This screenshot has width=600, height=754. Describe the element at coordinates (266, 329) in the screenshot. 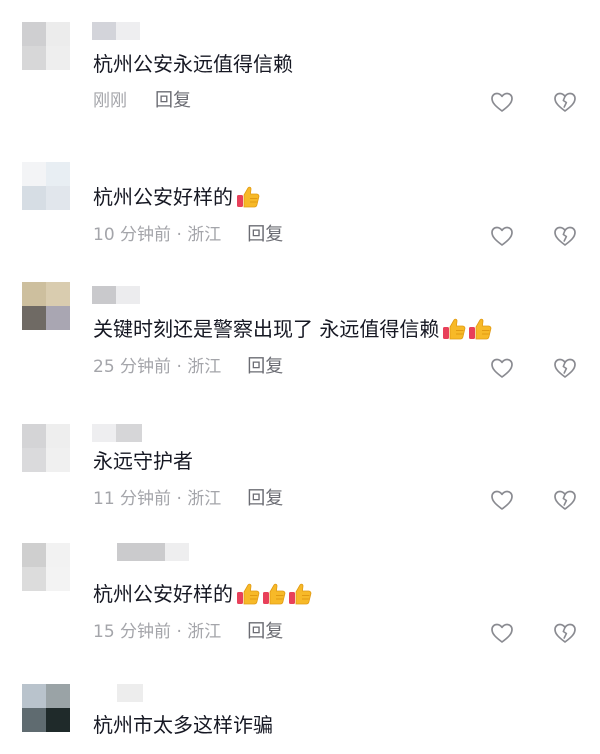

I see `comment-text-content: 关键时刻还是警察出现了 永远值得信赖` at that location.